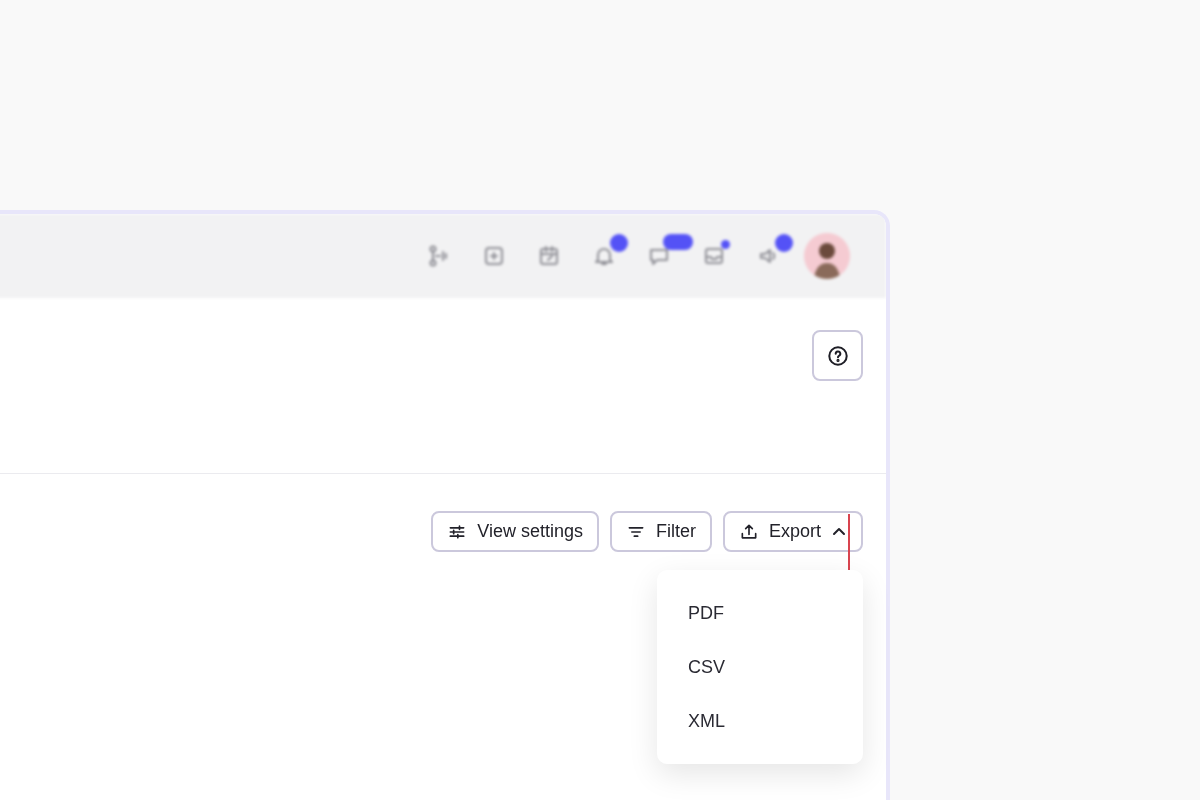 This screenshot has height=800, width=1200. Describe the element at coordinates (760, 667) in the screenshot. I see `menu-item: CSV` at that location.